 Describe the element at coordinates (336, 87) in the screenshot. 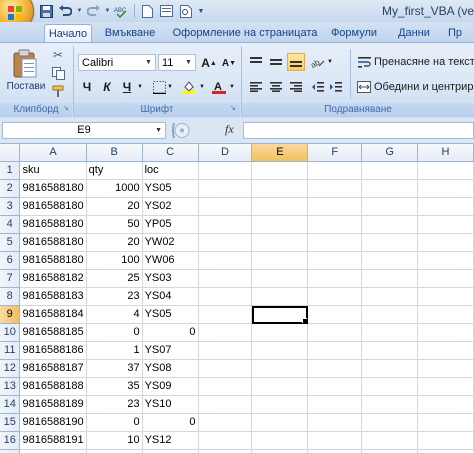

I see `increase-indent-icon` at that location.